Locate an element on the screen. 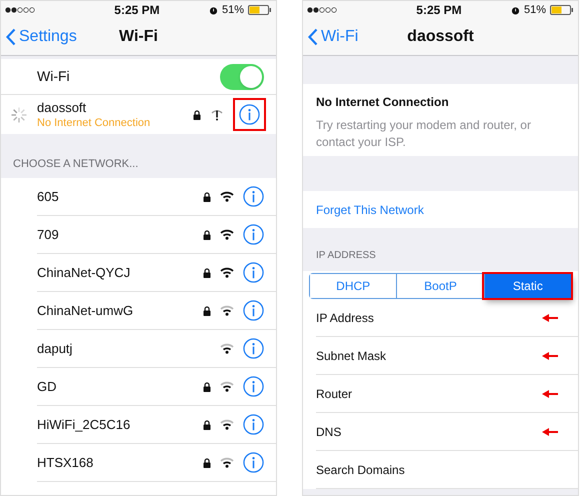 The height and width of the screenshot is (496, 586). wifi-warning-icon is located at coordinates (217, 114).